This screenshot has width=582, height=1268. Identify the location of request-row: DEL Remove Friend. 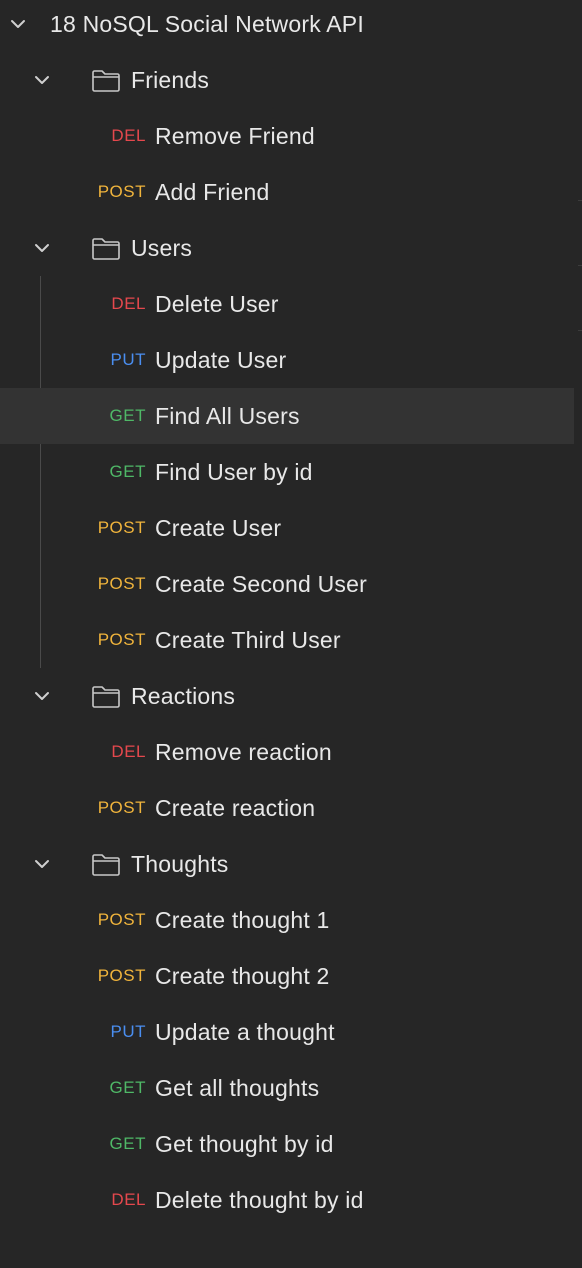
(287, 136).